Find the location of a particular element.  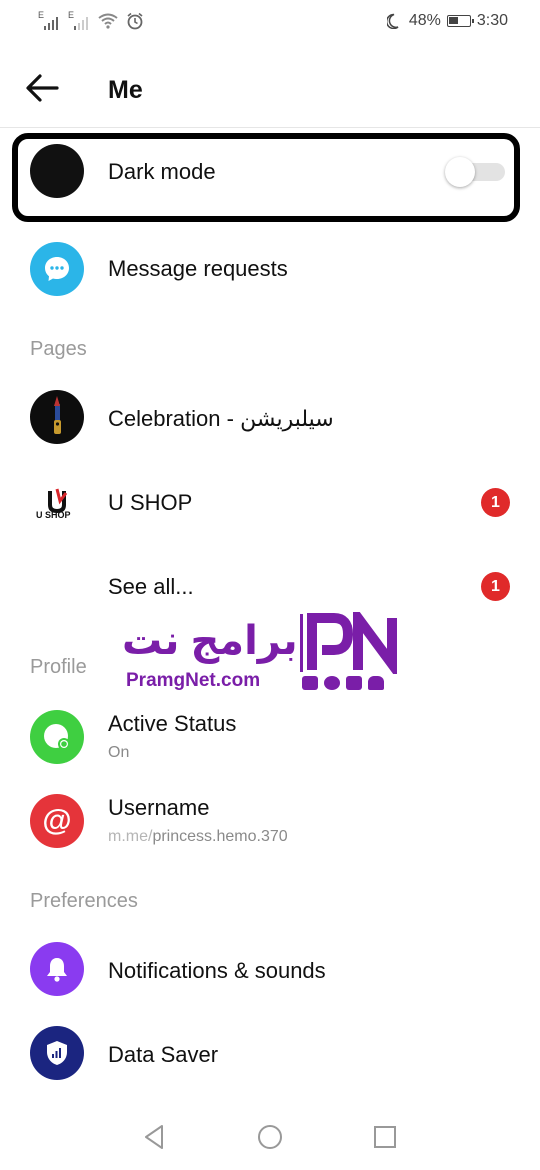

monitor-icon is located at coordinates (354, 683).